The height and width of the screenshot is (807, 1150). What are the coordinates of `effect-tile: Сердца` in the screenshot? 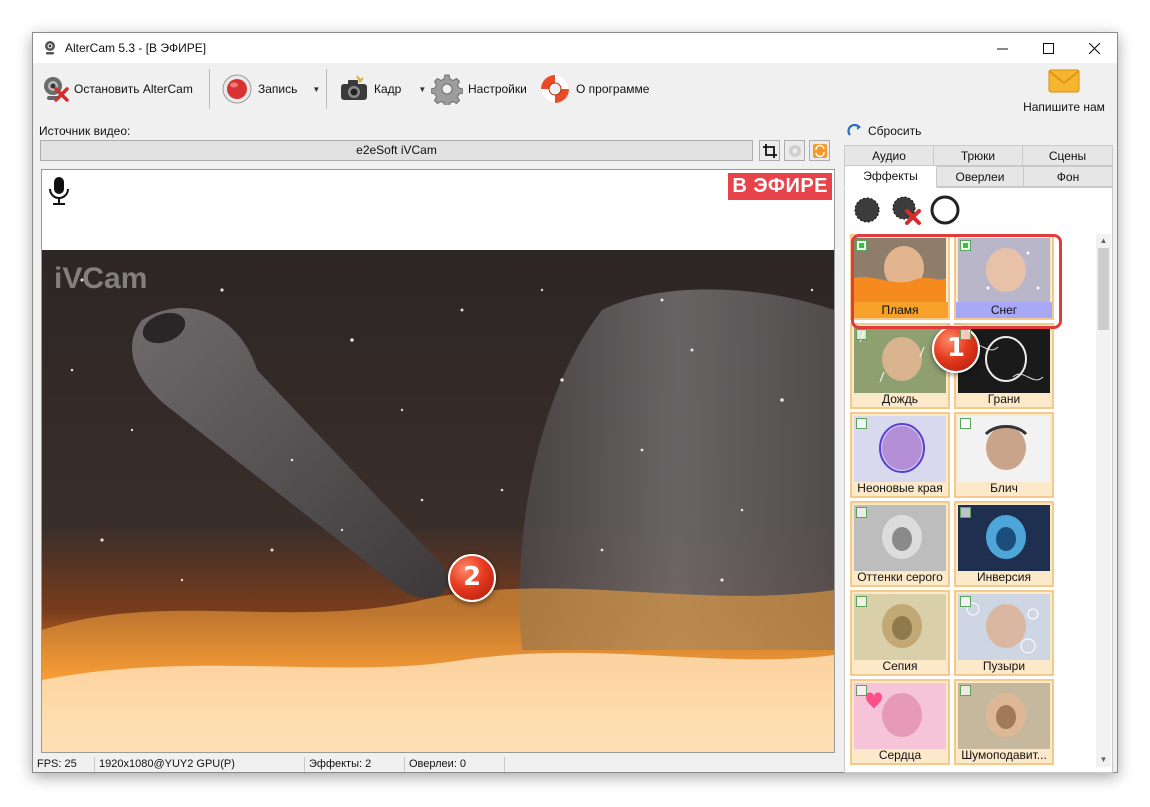 It's located at (900, 722).